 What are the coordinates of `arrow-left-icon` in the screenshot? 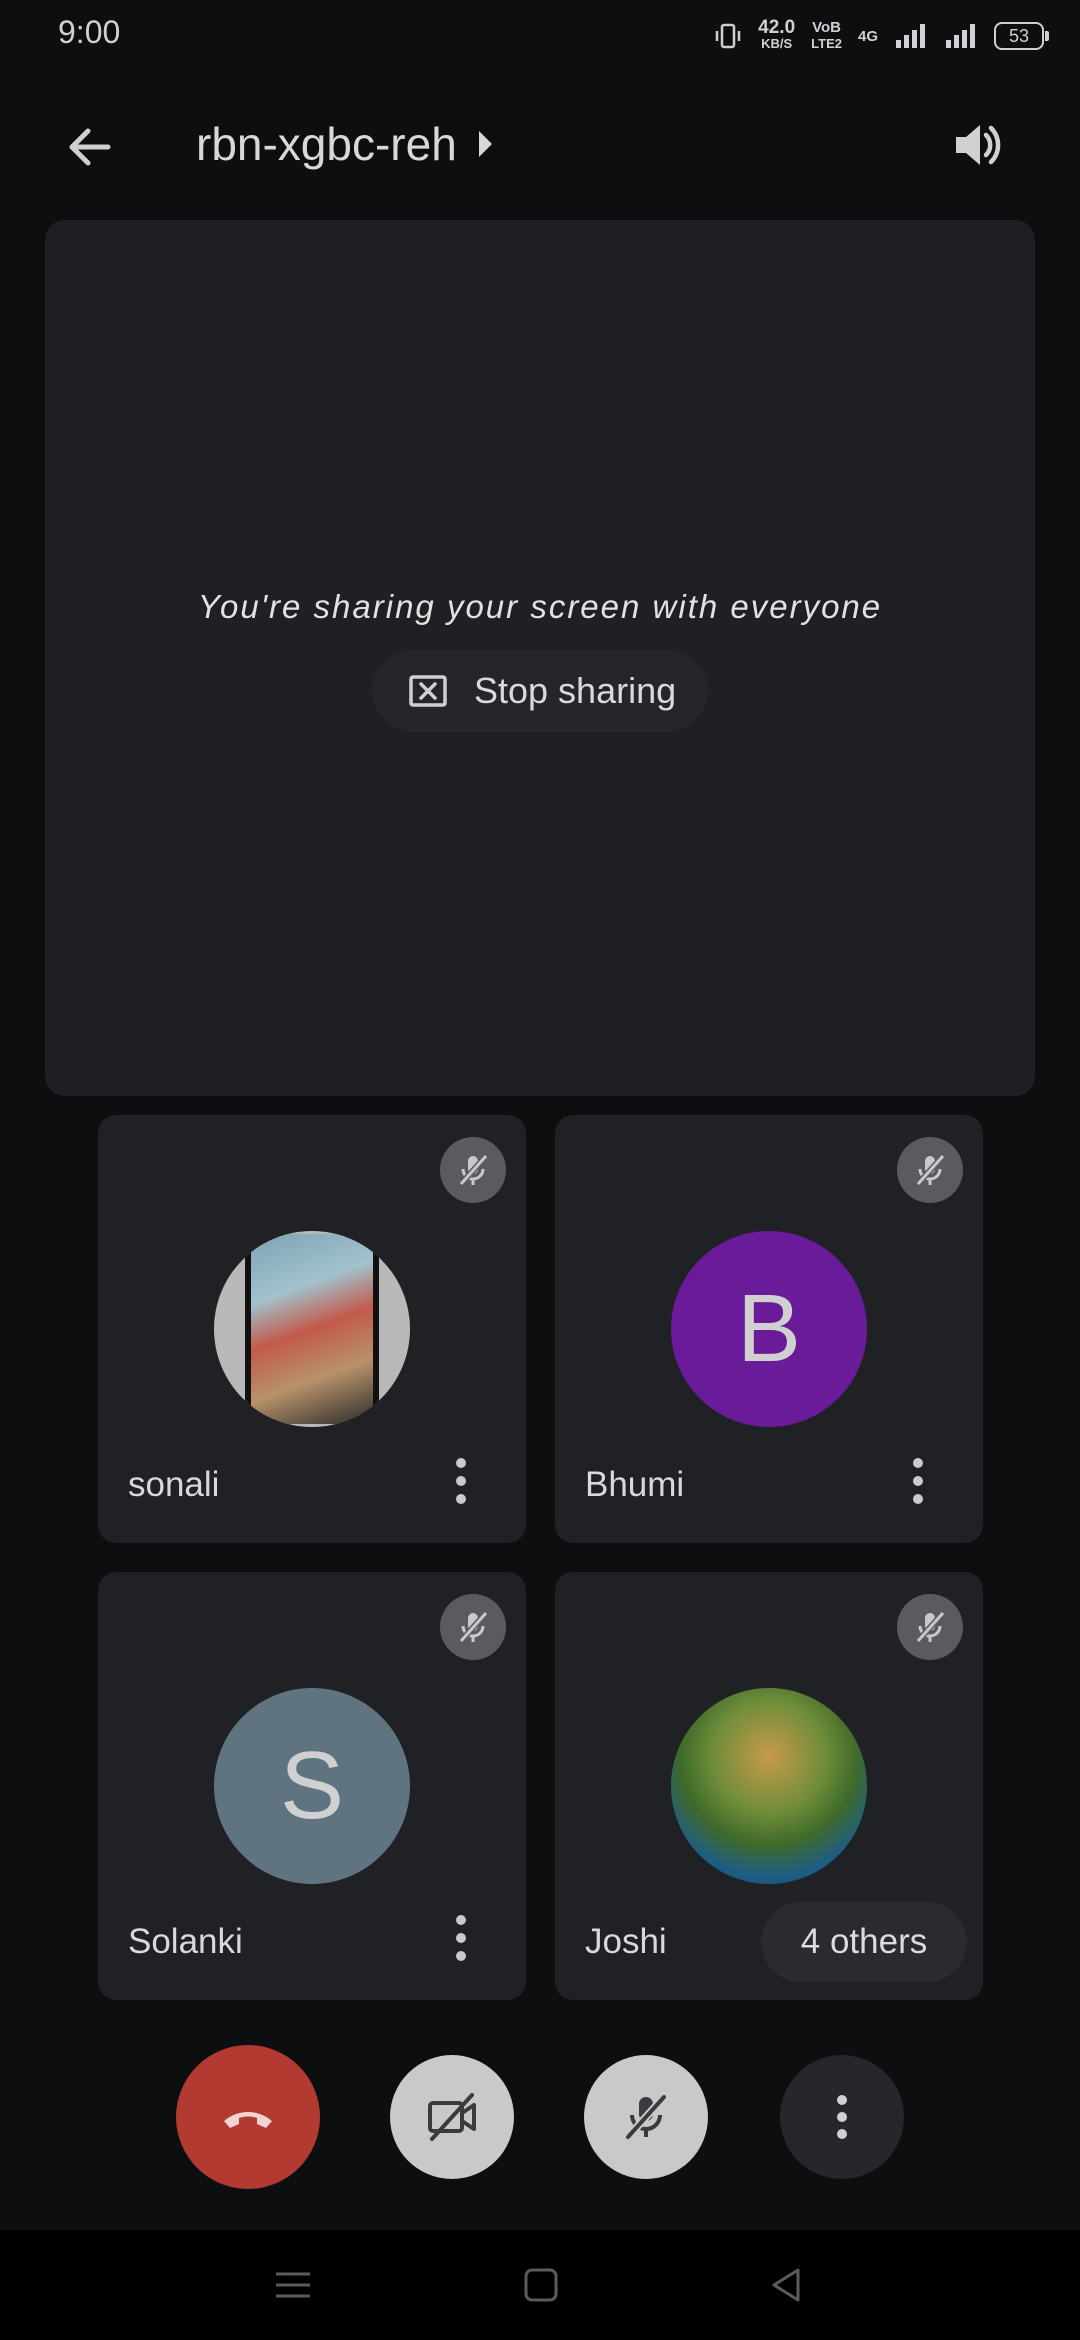 It's located at (90, 147).